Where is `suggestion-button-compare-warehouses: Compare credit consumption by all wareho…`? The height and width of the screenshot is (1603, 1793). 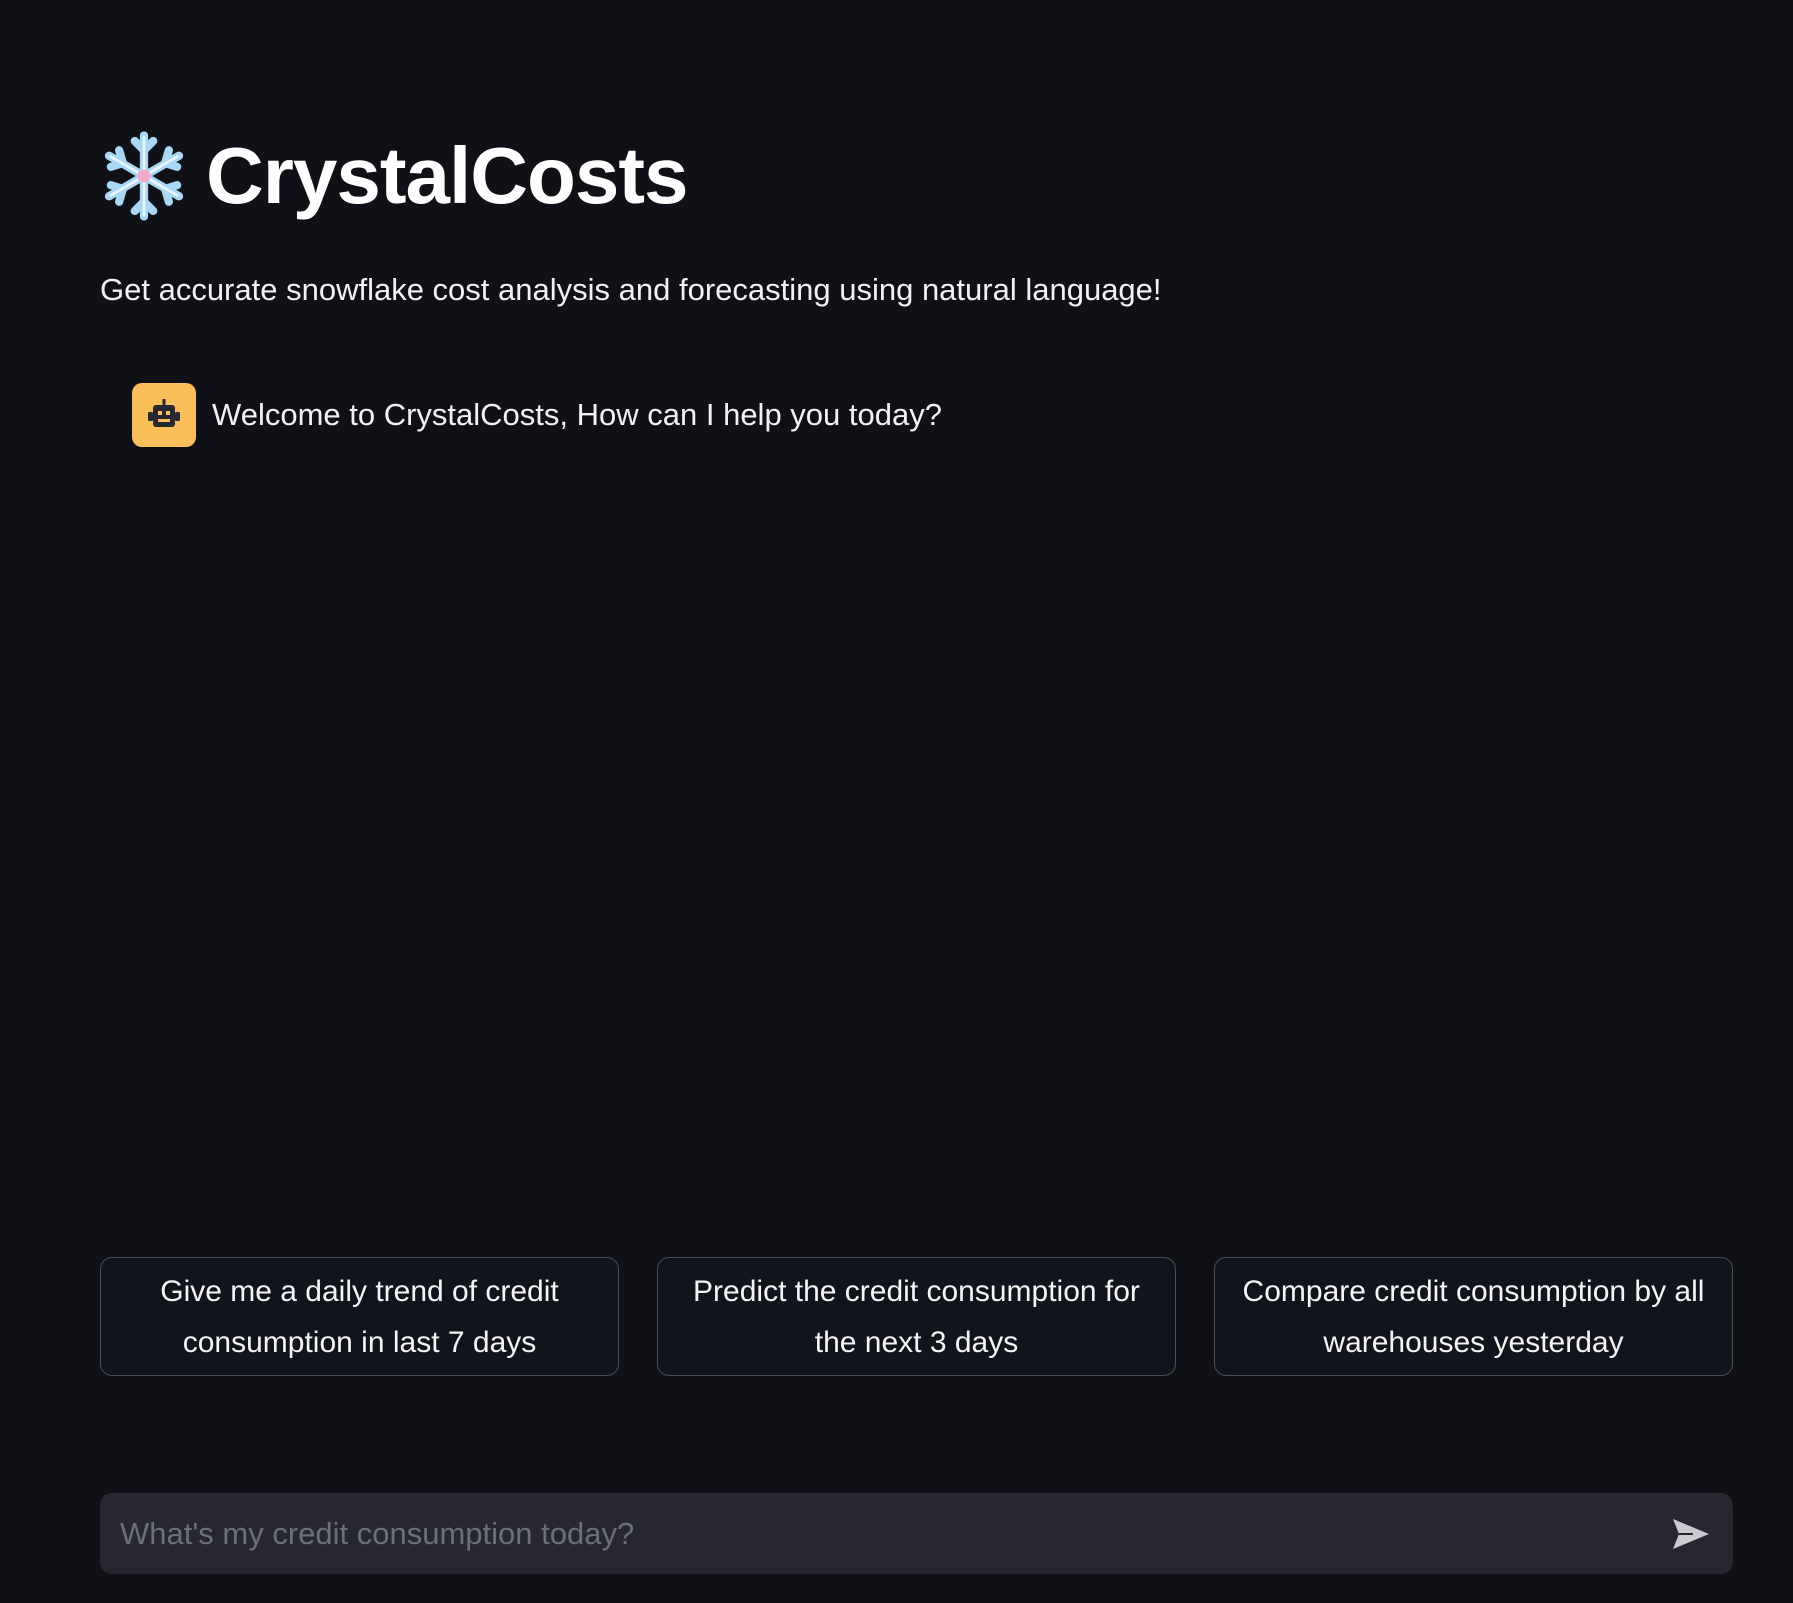
suggestion-button-compare-warehouses: Compare credit consumption by all wareho… is located at coordinates (1473, 1316).